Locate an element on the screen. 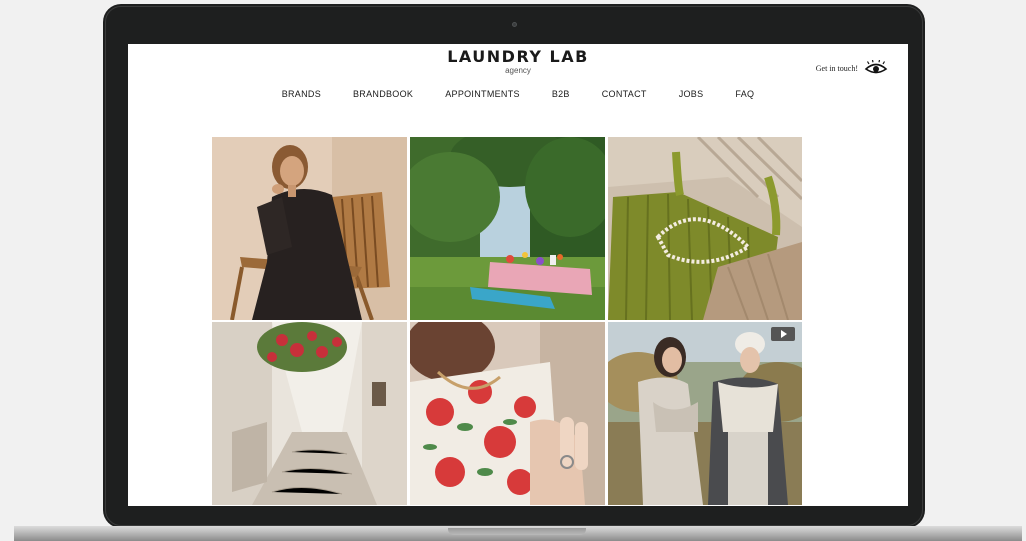  photo-garden-table is located at coordinates (507, 228).